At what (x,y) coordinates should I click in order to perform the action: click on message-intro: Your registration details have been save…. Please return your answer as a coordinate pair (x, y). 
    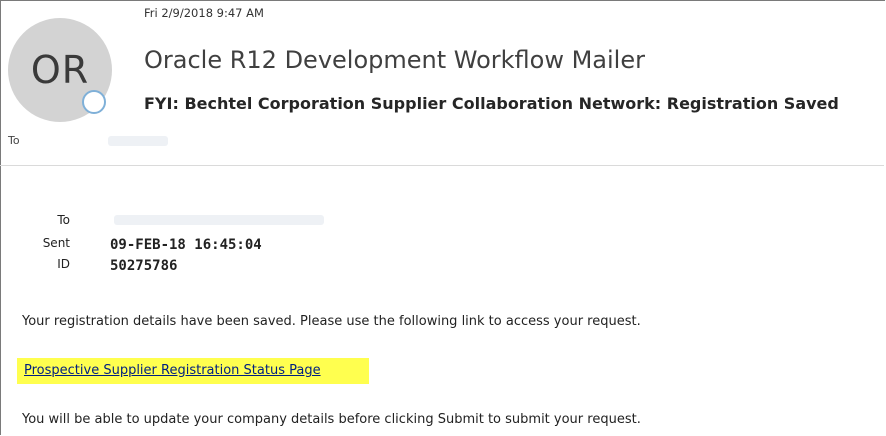
    Looking at the image, I should click on (331, 321).